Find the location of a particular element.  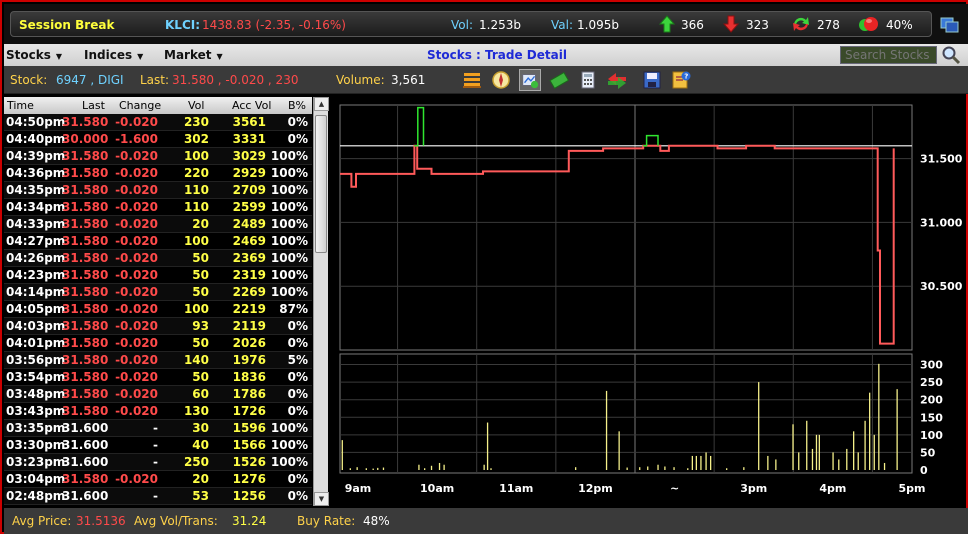

cell-time: 02:48pm is located at coordinates (36, 496).